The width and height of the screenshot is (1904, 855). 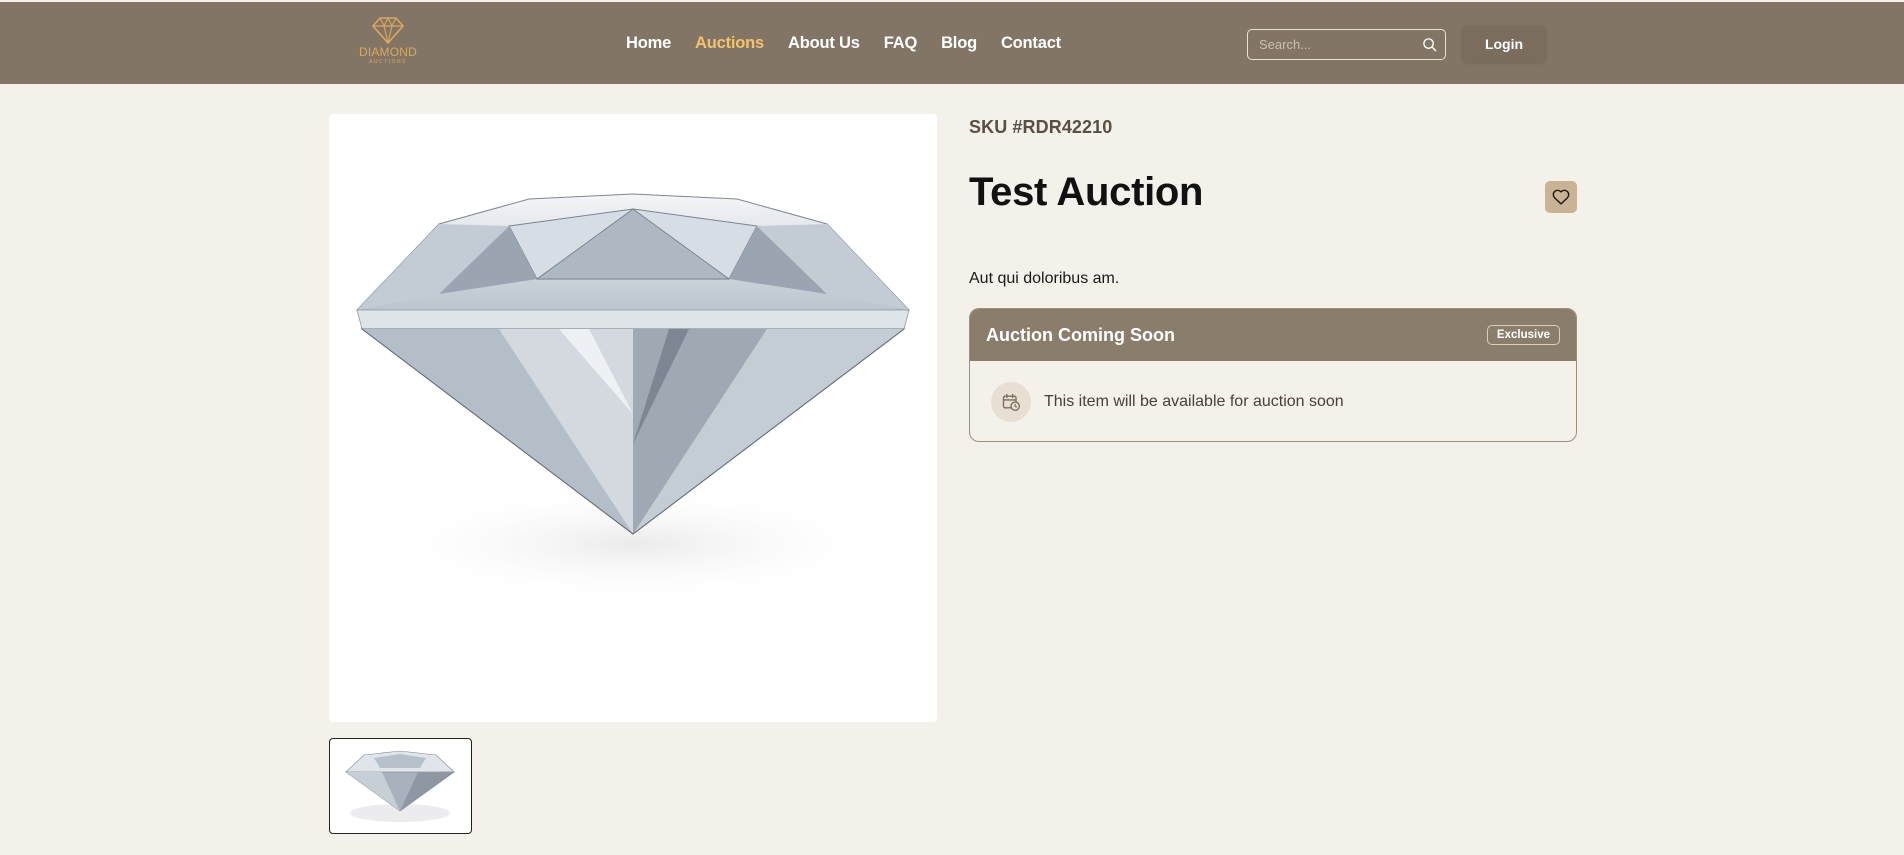 What do you see at coordinates (729, 43) in the screenshot?
I see `nav-auctions: Auctions` at bounding box center [729, 43].